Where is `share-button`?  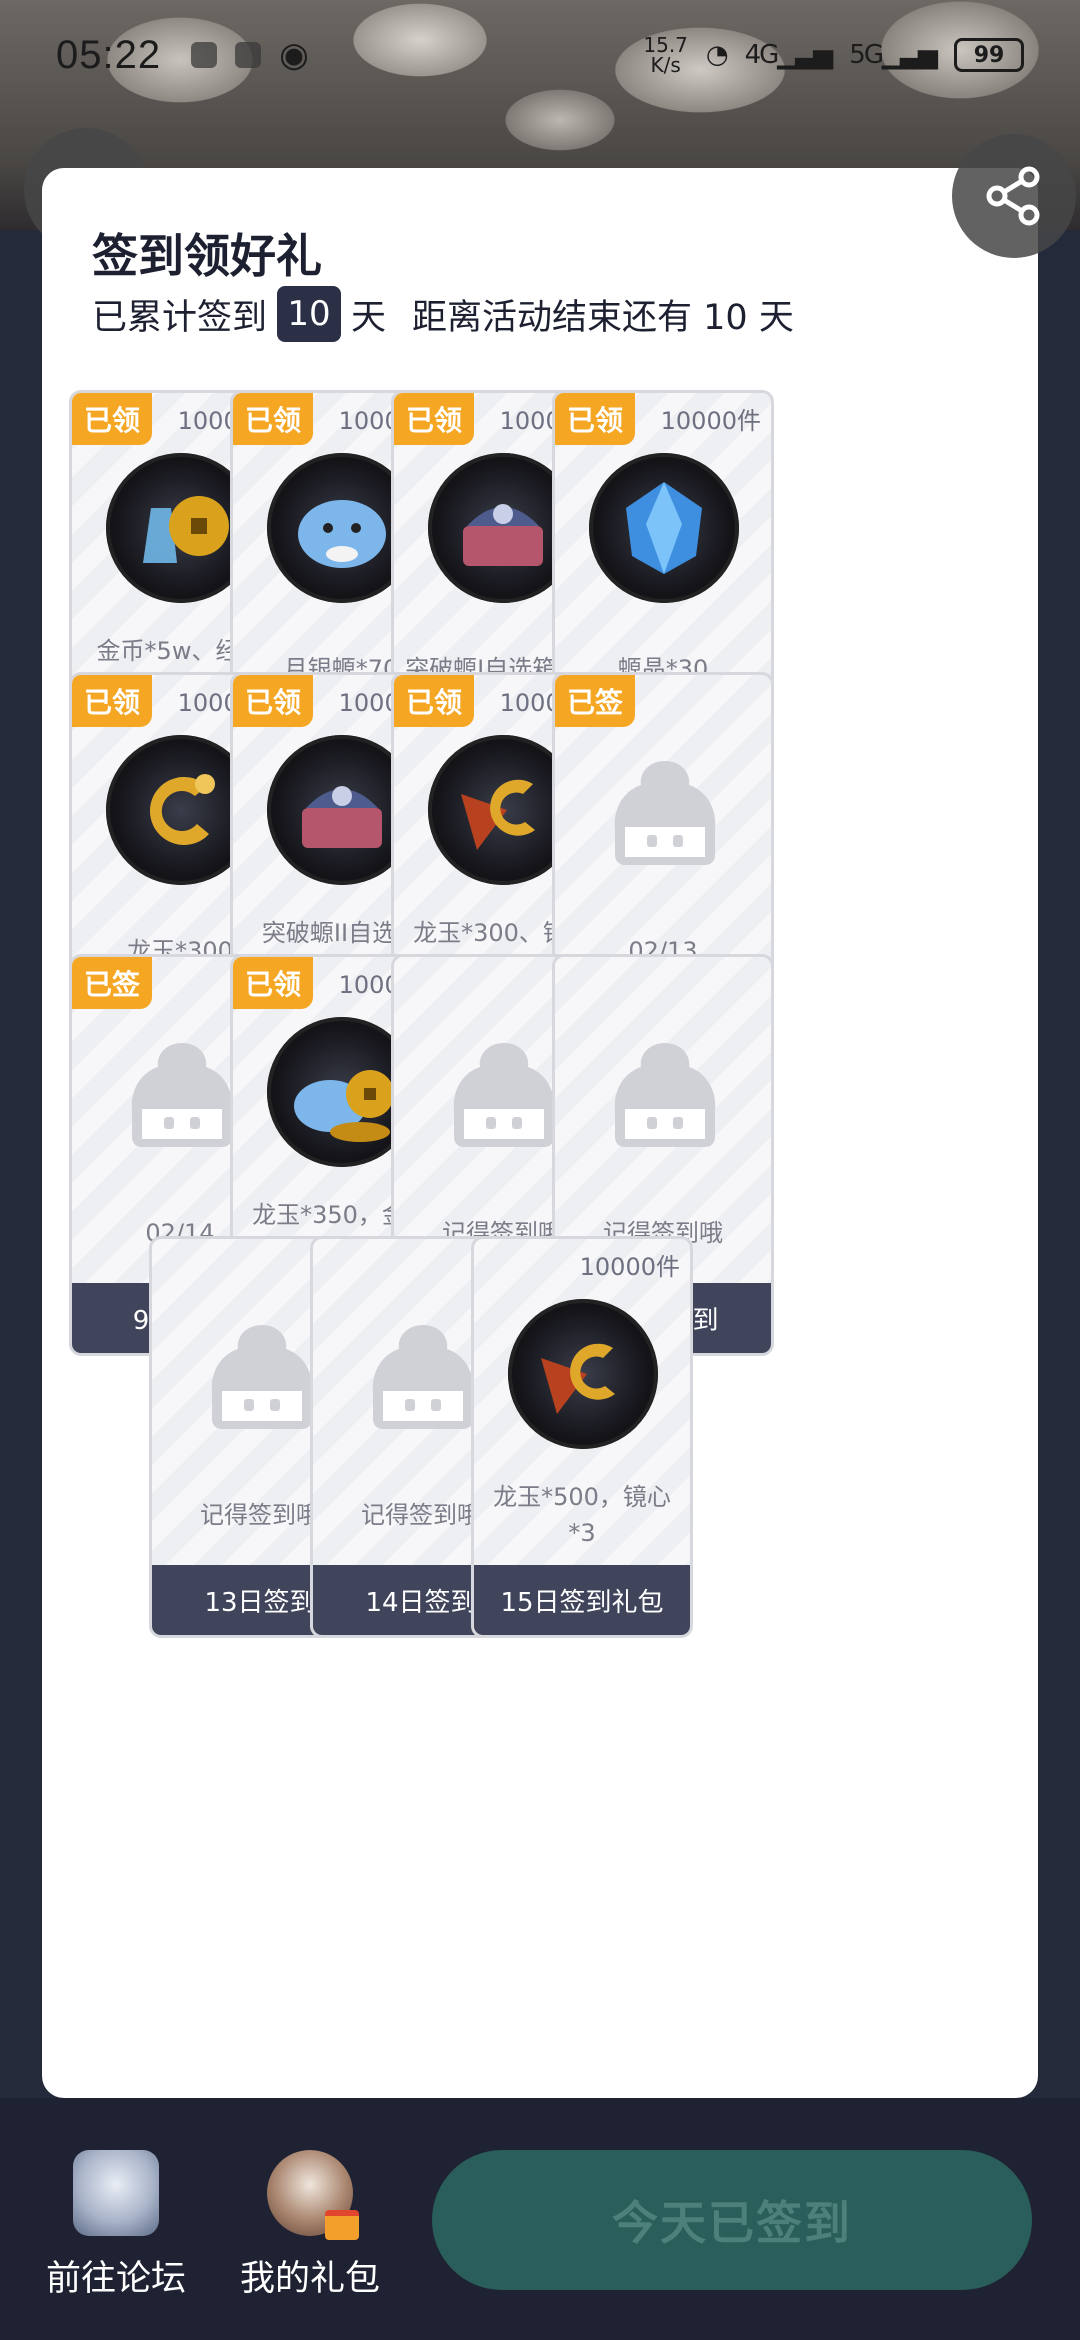
share-button is located at coordinates (1014, 196).